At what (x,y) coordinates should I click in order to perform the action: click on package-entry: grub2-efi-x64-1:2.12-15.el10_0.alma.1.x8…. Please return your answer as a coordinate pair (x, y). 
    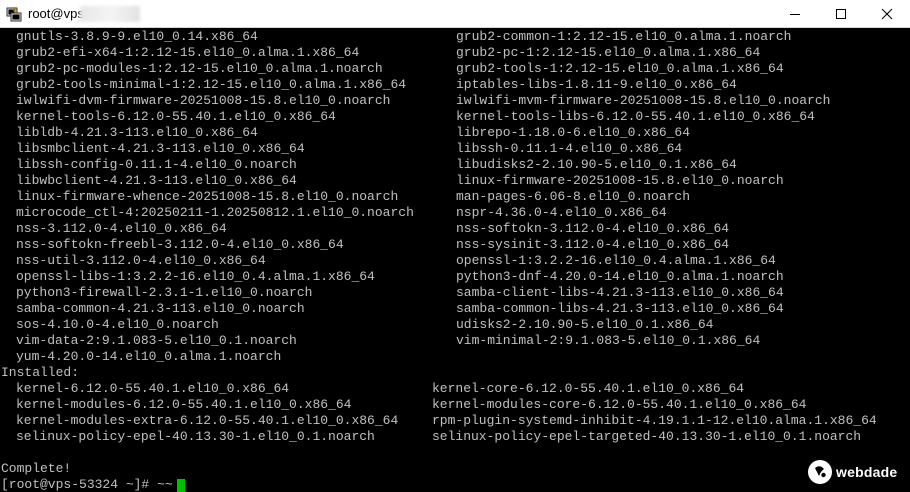
    Looking at the image, I should click on (188, 52).